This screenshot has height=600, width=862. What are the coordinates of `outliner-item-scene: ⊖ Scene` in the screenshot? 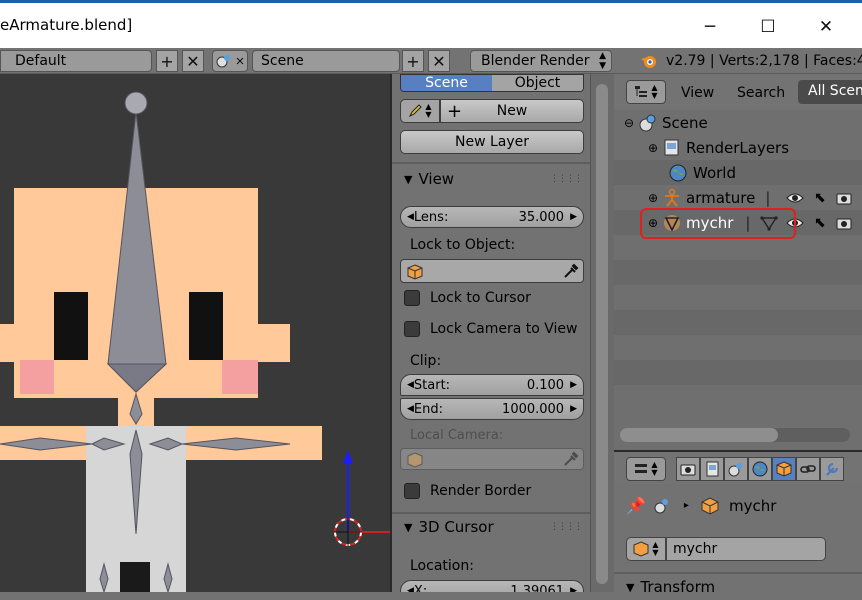 It's located at (738, 122).